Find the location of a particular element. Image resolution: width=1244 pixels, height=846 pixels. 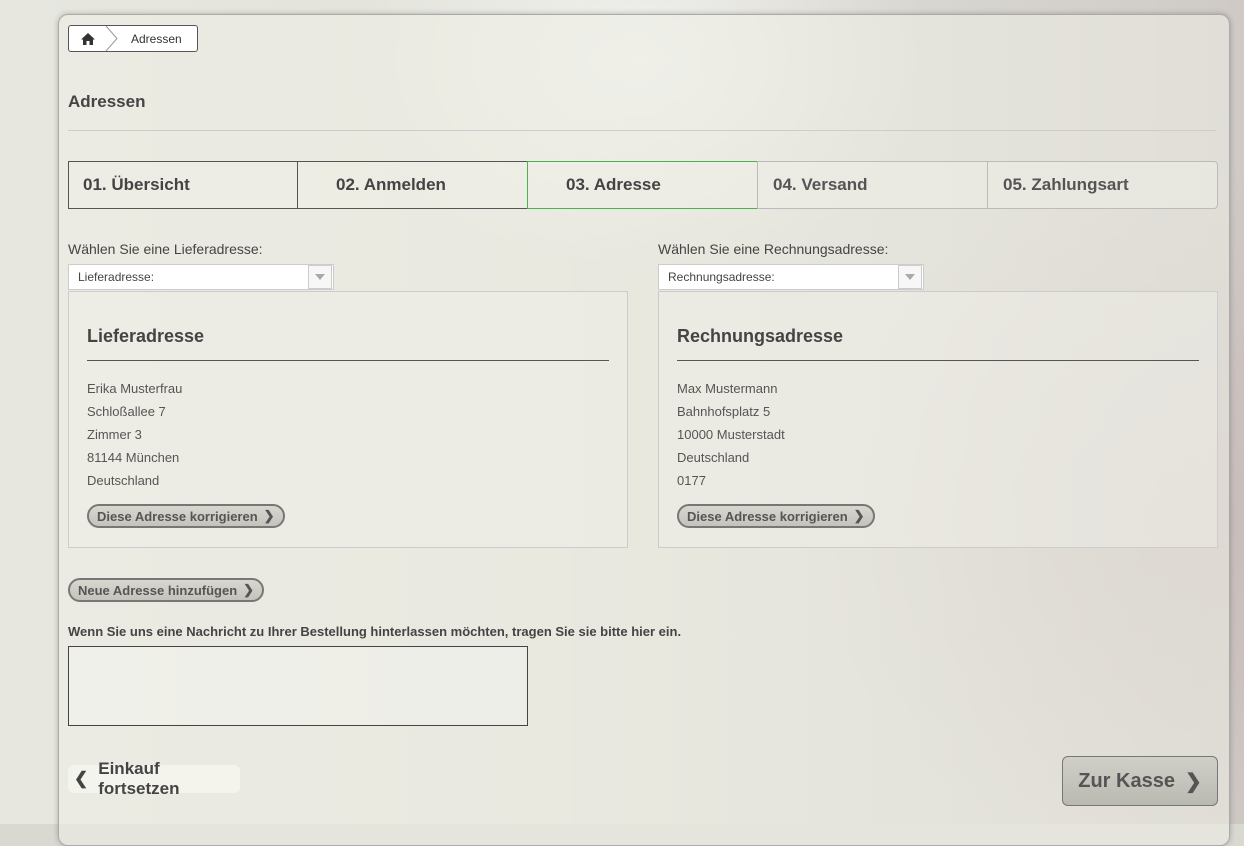

address-line: Erika Musterfrau is located at coordinates (135, 388).